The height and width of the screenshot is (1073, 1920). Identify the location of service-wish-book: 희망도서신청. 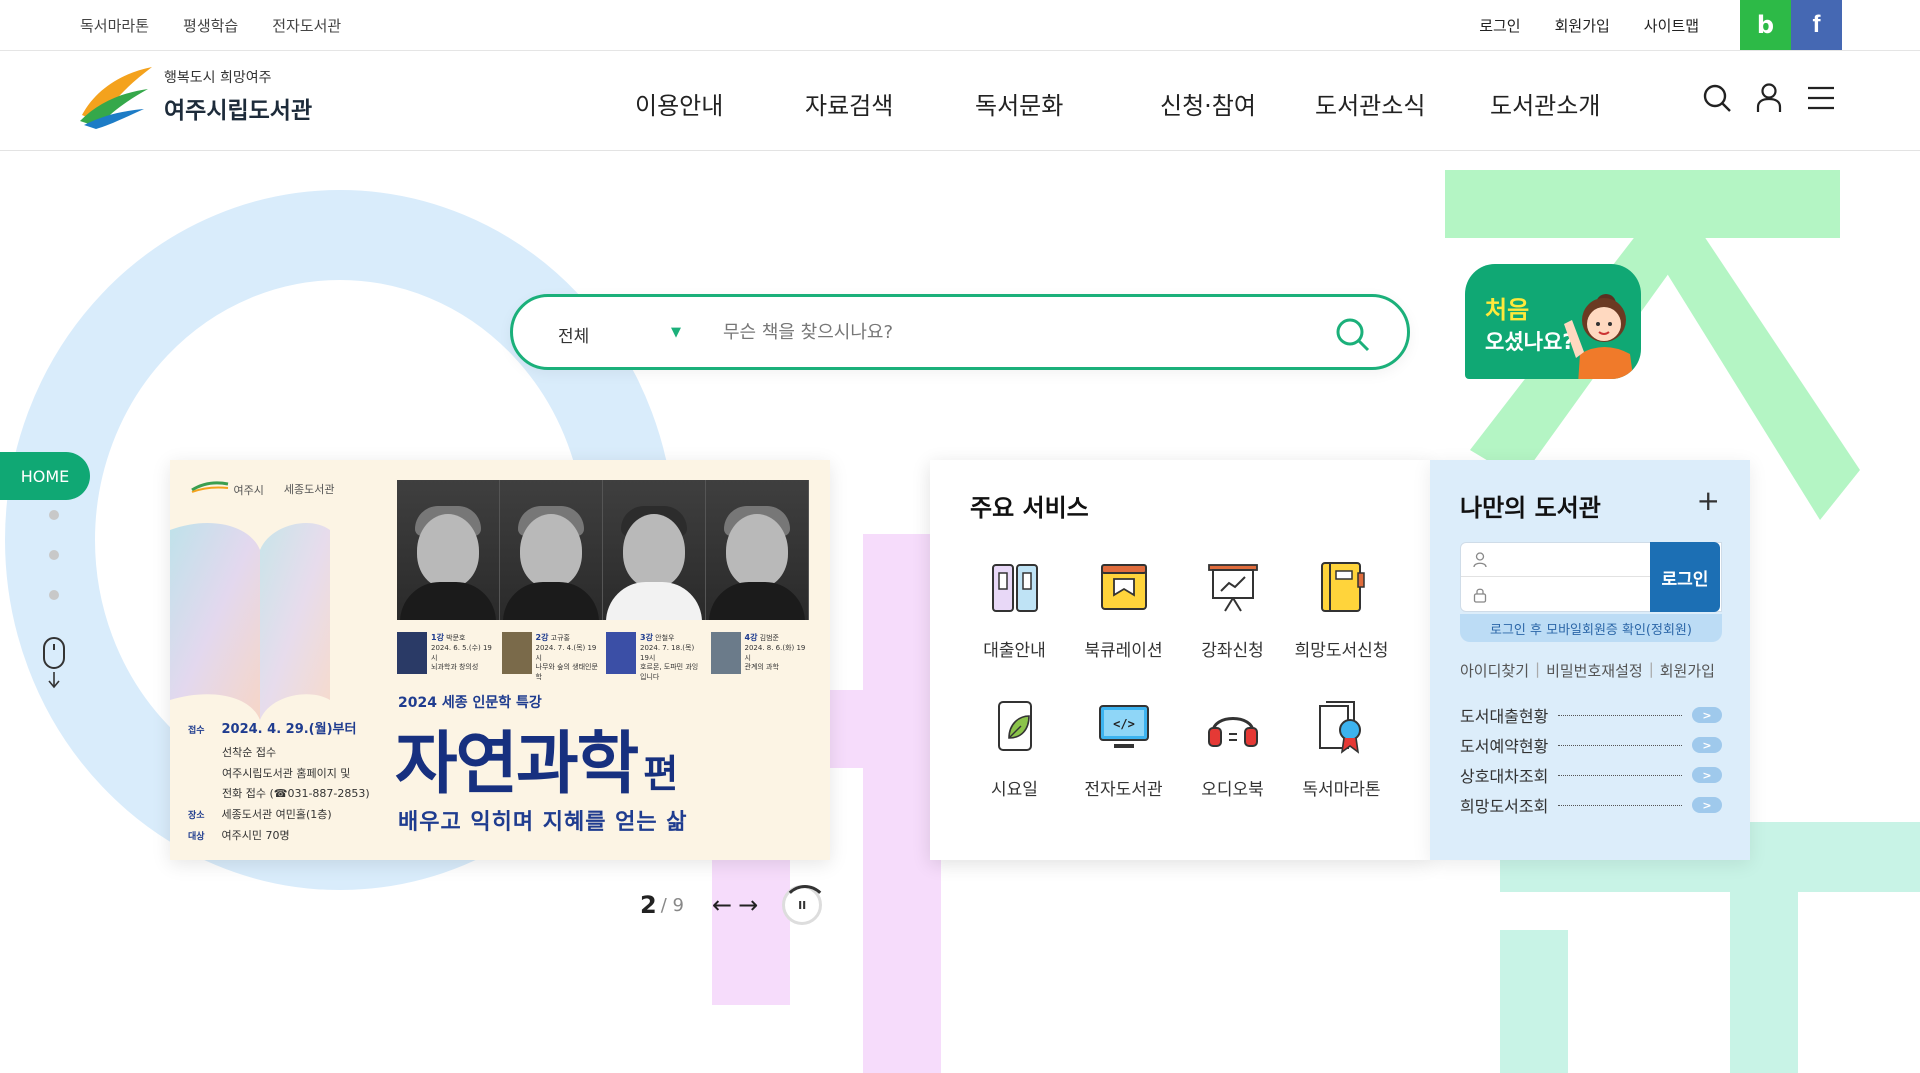
(1341, 608).